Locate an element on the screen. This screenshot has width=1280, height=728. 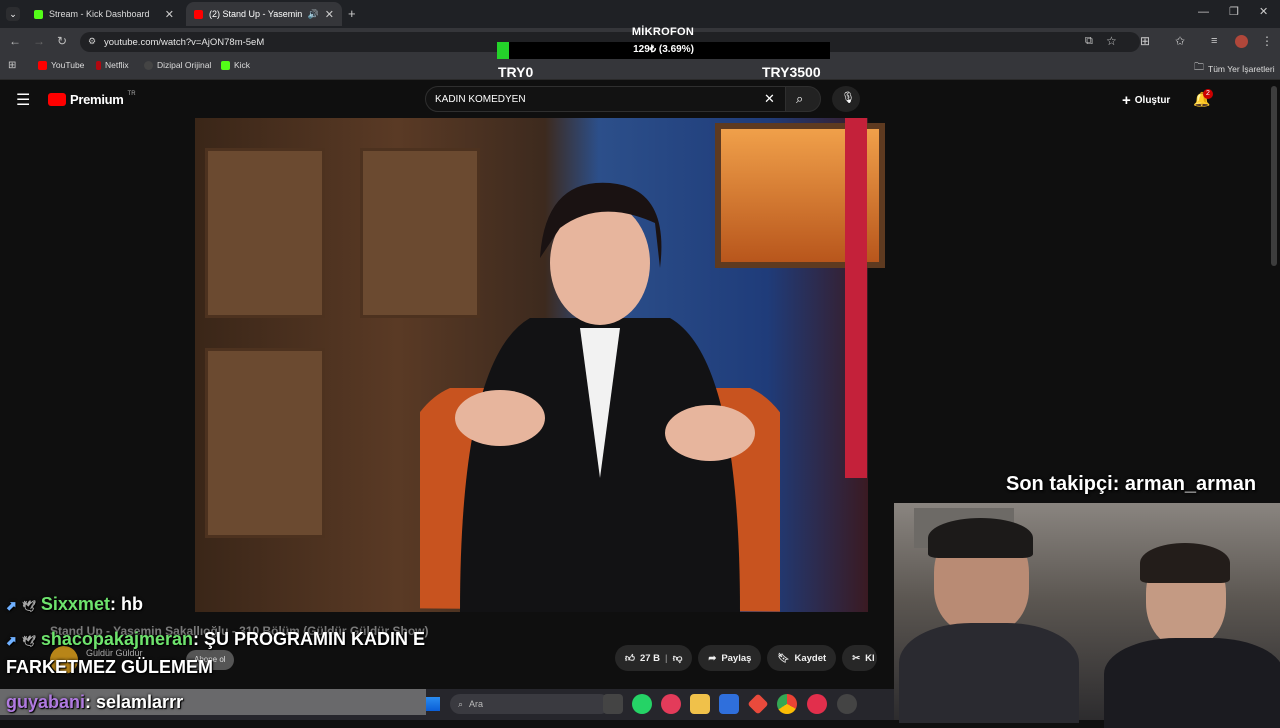
chat-text: : selamlarrr is located at coordinates (134, 702).